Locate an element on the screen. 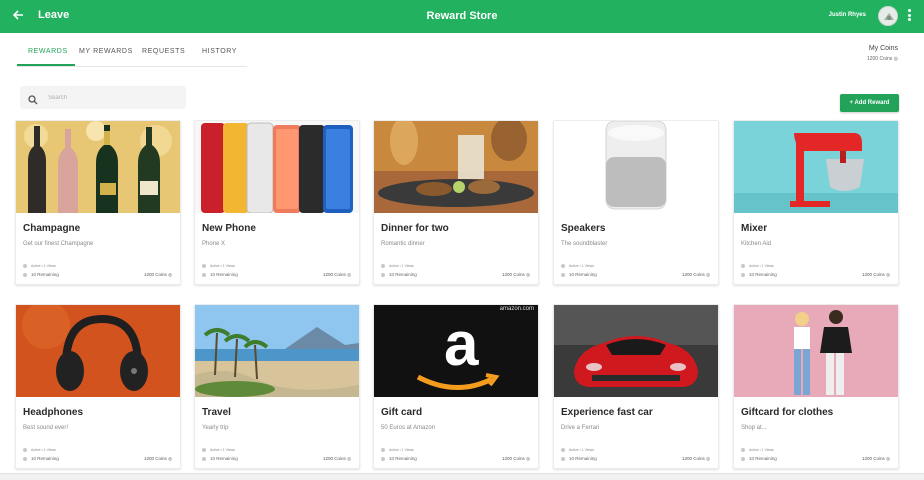  card-title: Experience fast car is located at coordinates (607, 412).